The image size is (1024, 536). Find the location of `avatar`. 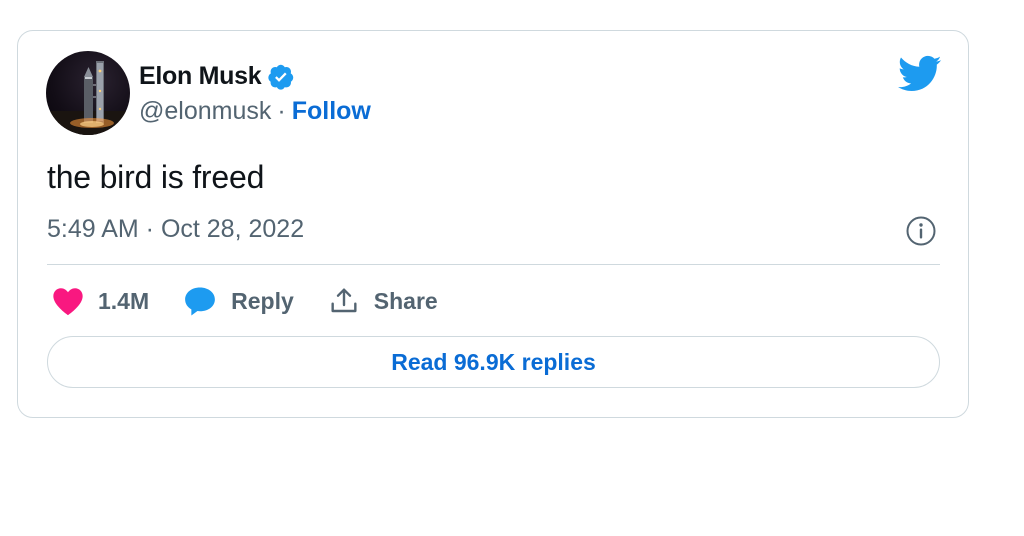

avatar is located at coordinates (88, 93).